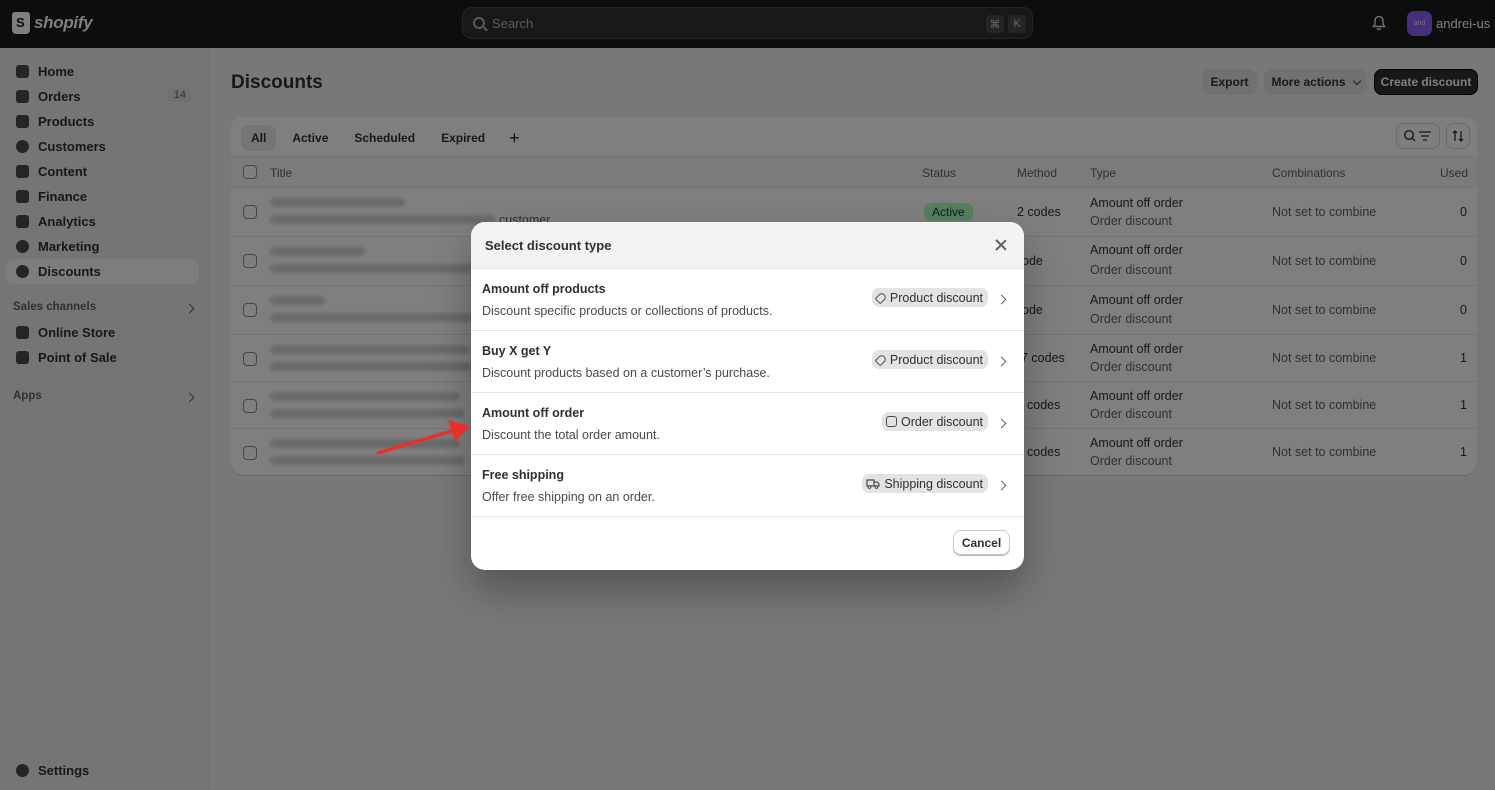  What do you see at coordinates (933, 483) in the screenshot?
I see `tag-label: Shipping discount` at bounding box center [933, 483].